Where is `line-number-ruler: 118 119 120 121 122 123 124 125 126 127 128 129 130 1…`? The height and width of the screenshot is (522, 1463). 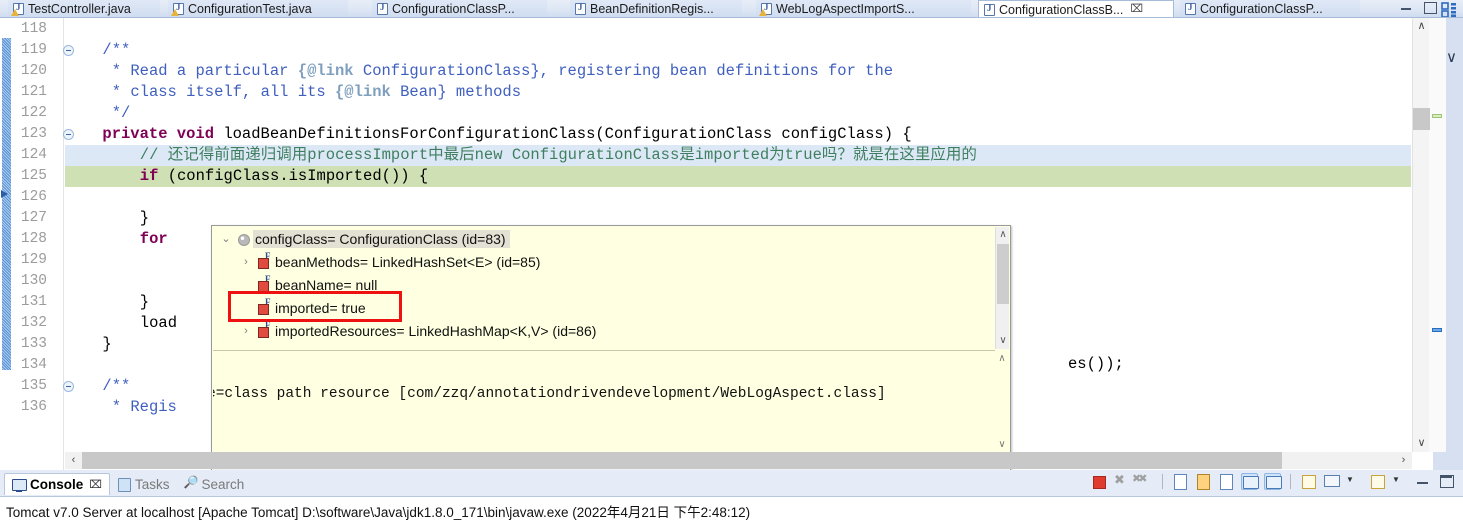
line-number-ruler: 118 119 120 121 122 123 124 125 126 127 128 129 130 1… is located at coordinates (43, 244).